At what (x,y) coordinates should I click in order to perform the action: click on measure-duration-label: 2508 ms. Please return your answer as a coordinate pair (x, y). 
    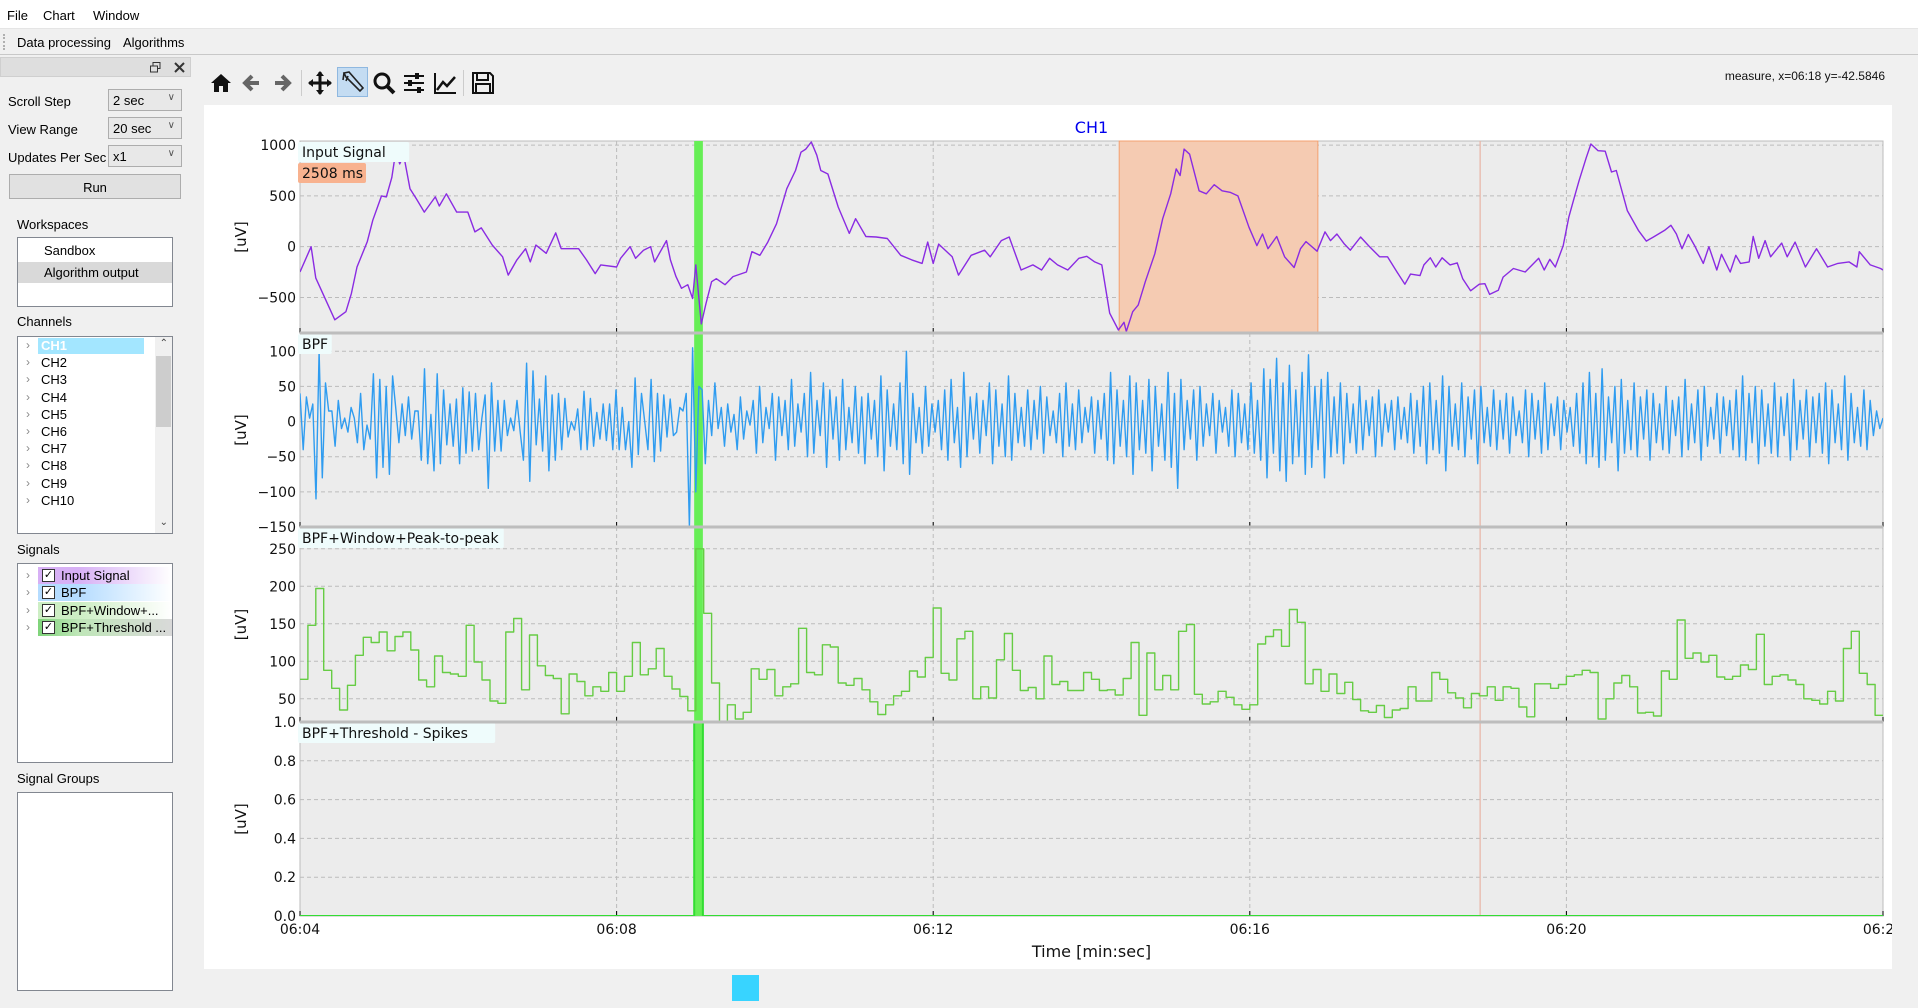
    Looking at the image, I should click on (332, 174).